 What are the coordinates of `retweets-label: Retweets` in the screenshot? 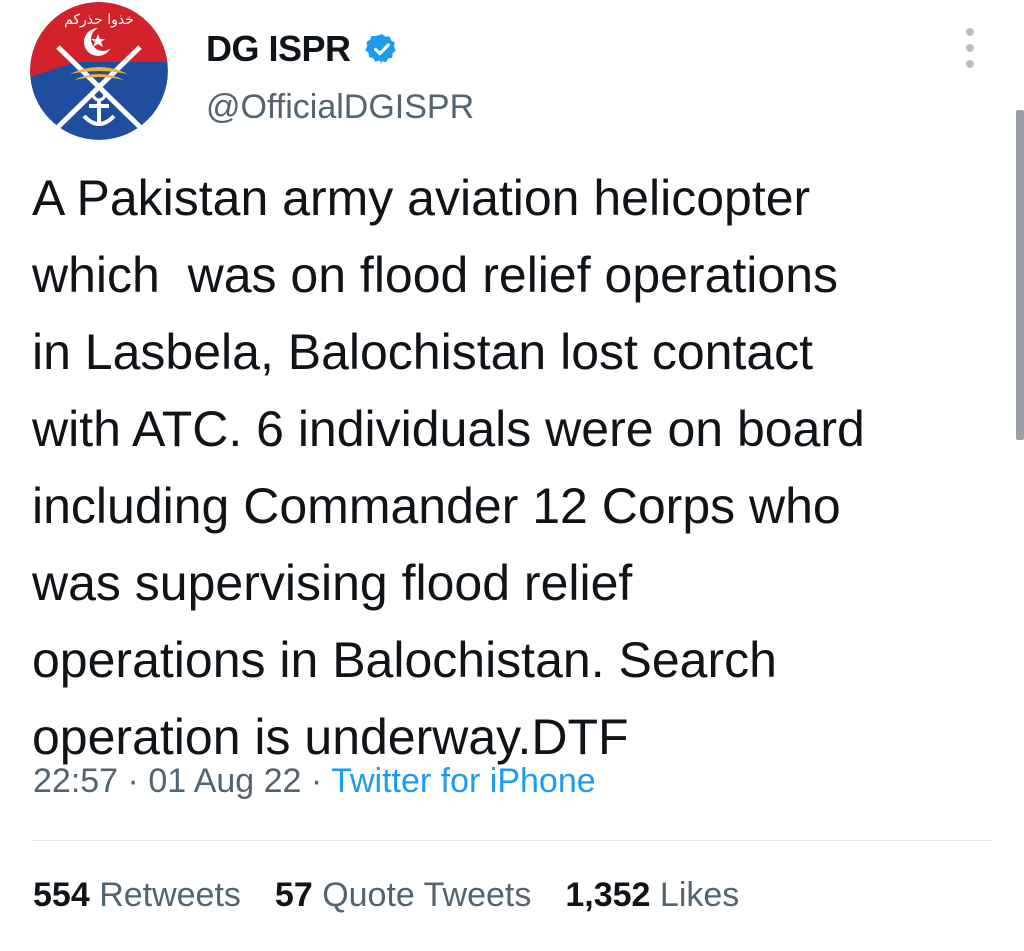 It's located at (170, 895).